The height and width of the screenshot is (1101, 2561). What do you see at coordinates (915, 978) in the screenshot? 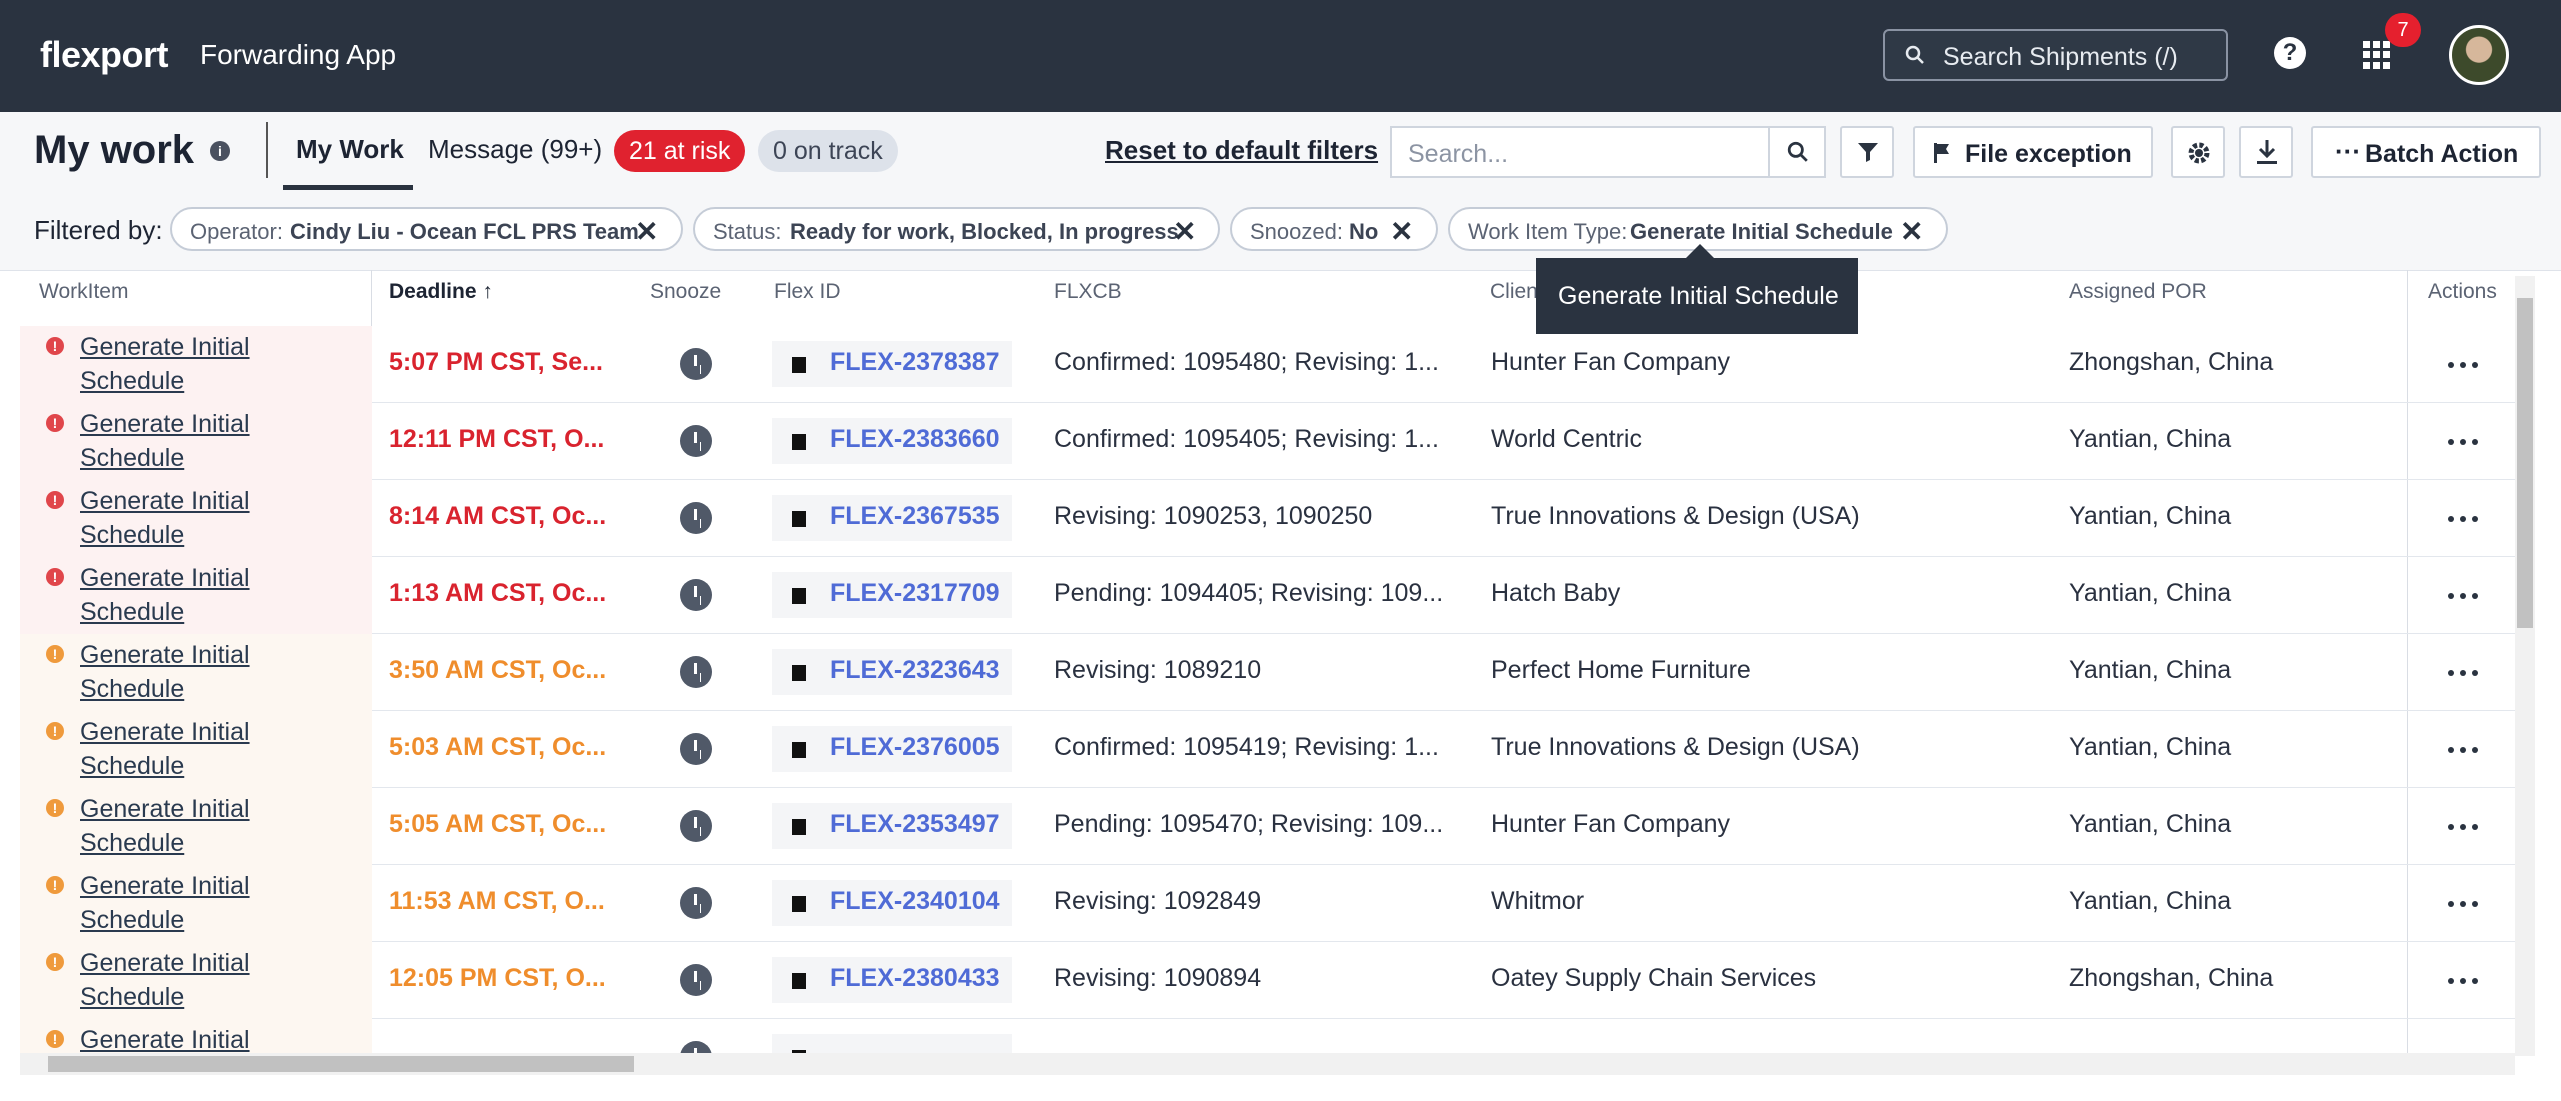
I see `flex-id-link: FLEX-2380433` at bounding box center [915, 978].